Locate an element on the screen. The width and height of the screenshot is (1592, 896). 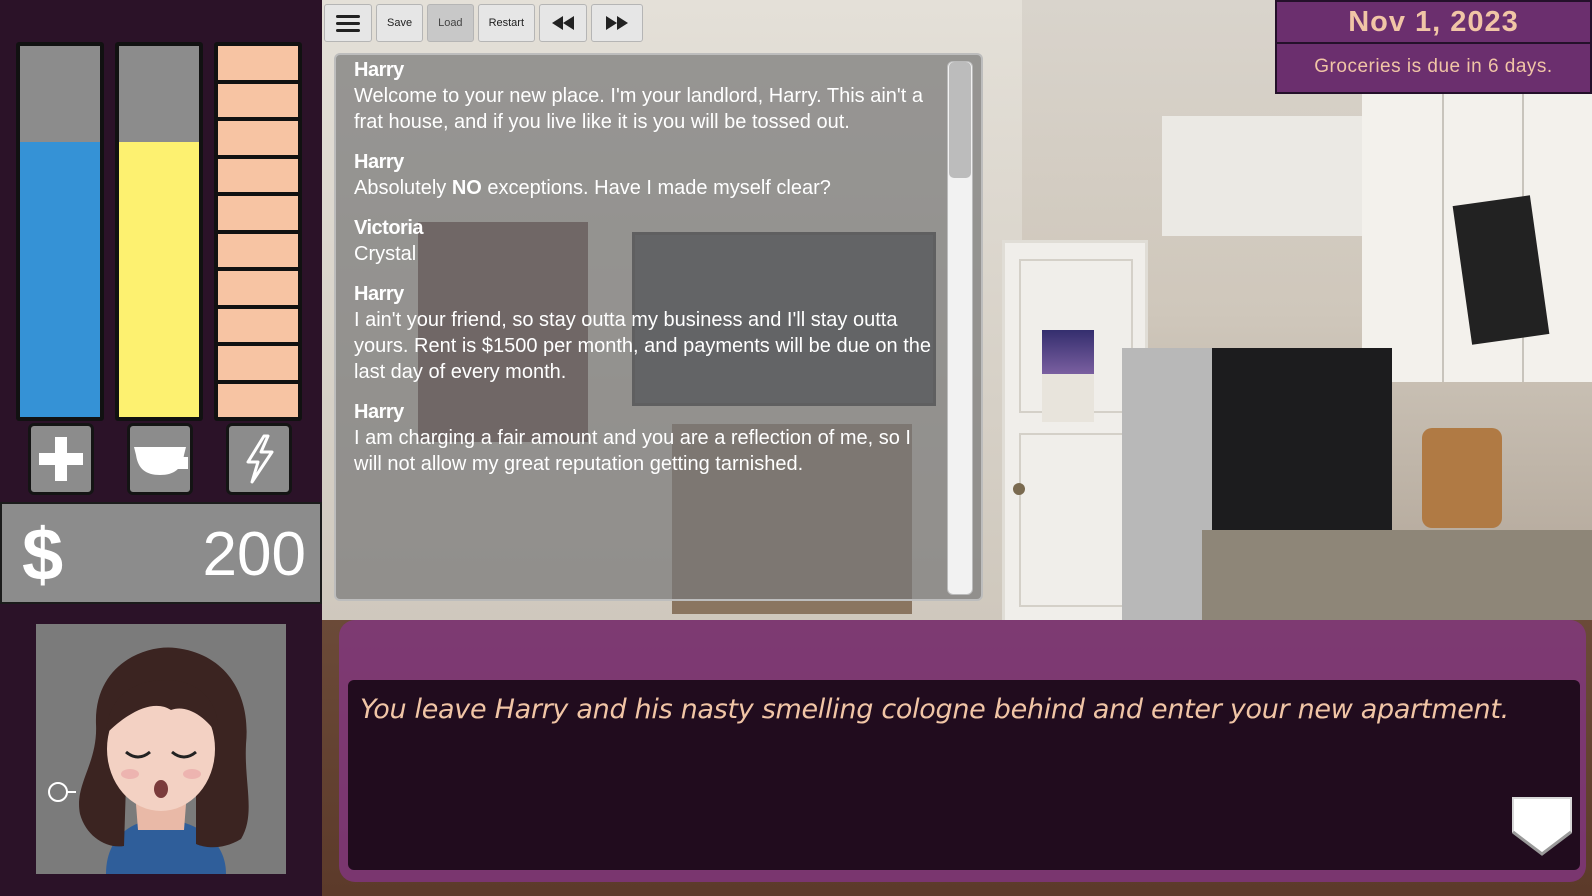
energy-bar is located at coordinates (258, 231).